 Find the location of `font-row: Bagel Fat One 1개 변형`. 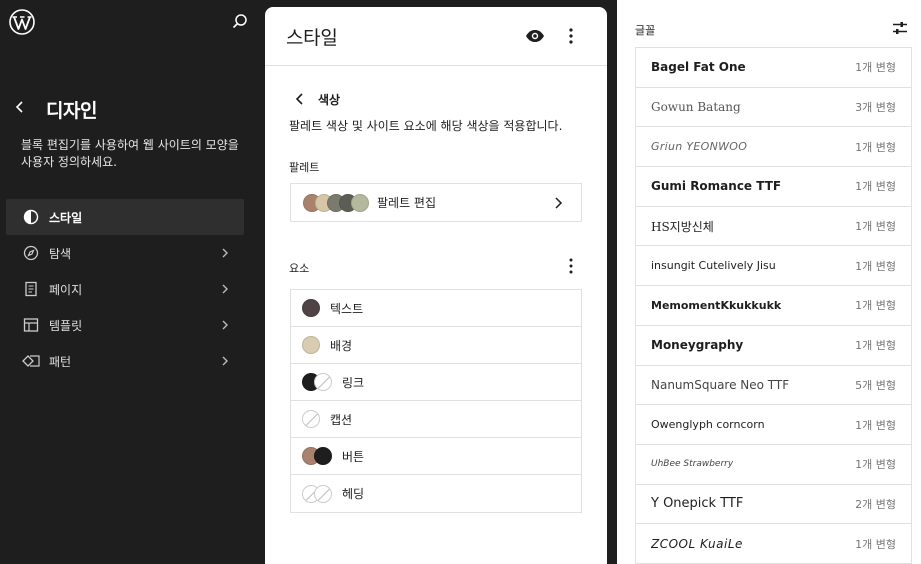

font-row: Bagel Fat One 1개 변형 is located at coordinates (773, 68).